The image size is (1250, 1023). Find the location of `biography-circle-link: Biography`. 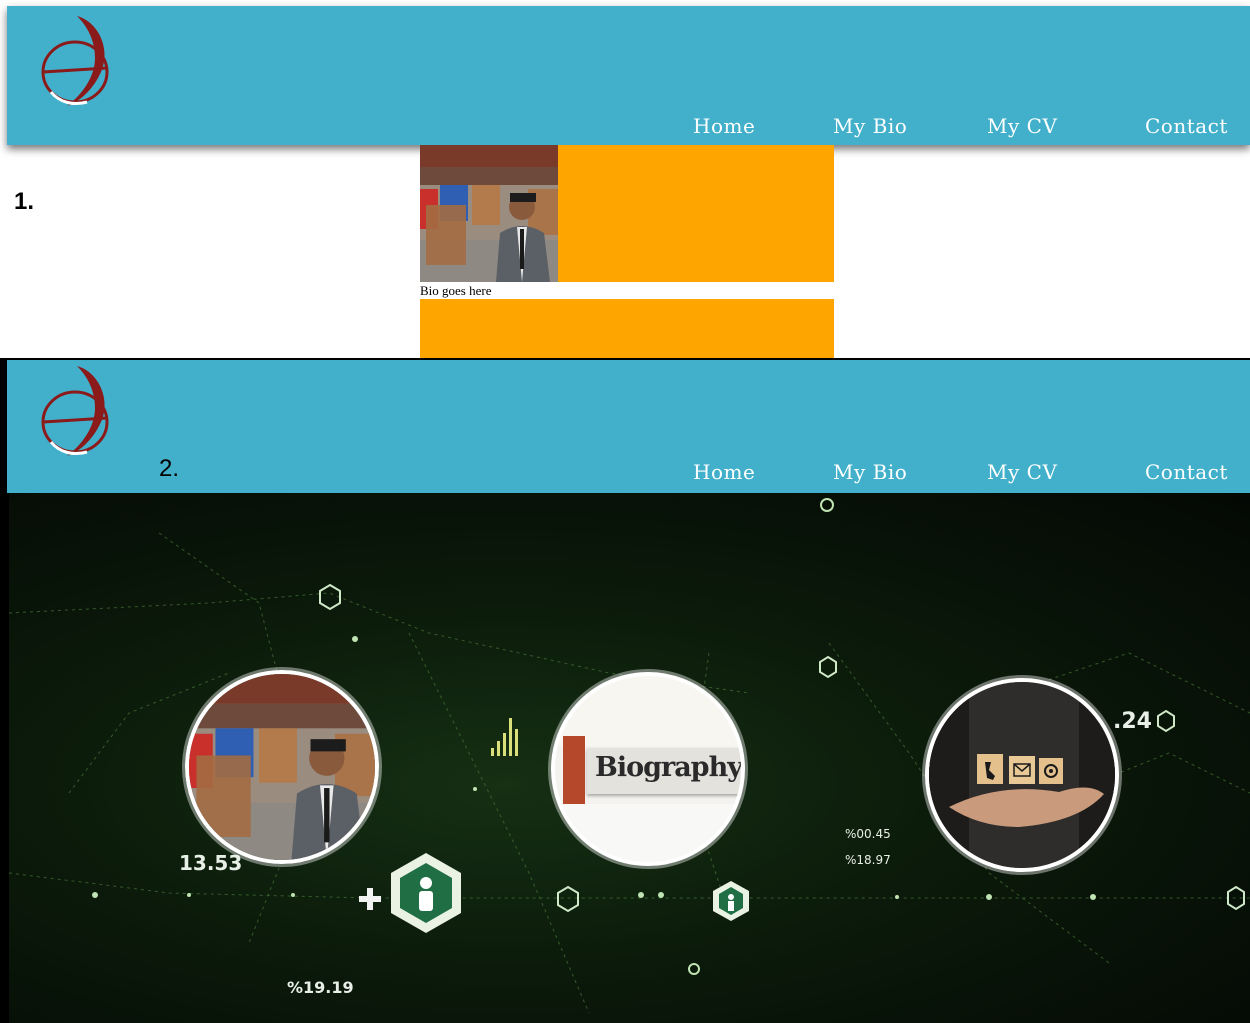

biography-circle-link: Biography is located at coordinates (648, 769).